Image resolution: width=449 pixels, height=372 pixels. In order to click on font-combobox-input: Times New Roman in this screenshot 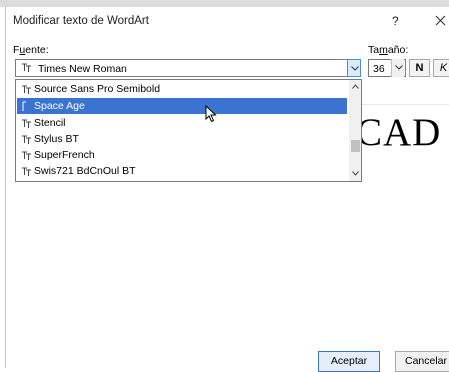, I will do `click(187, 68)`.